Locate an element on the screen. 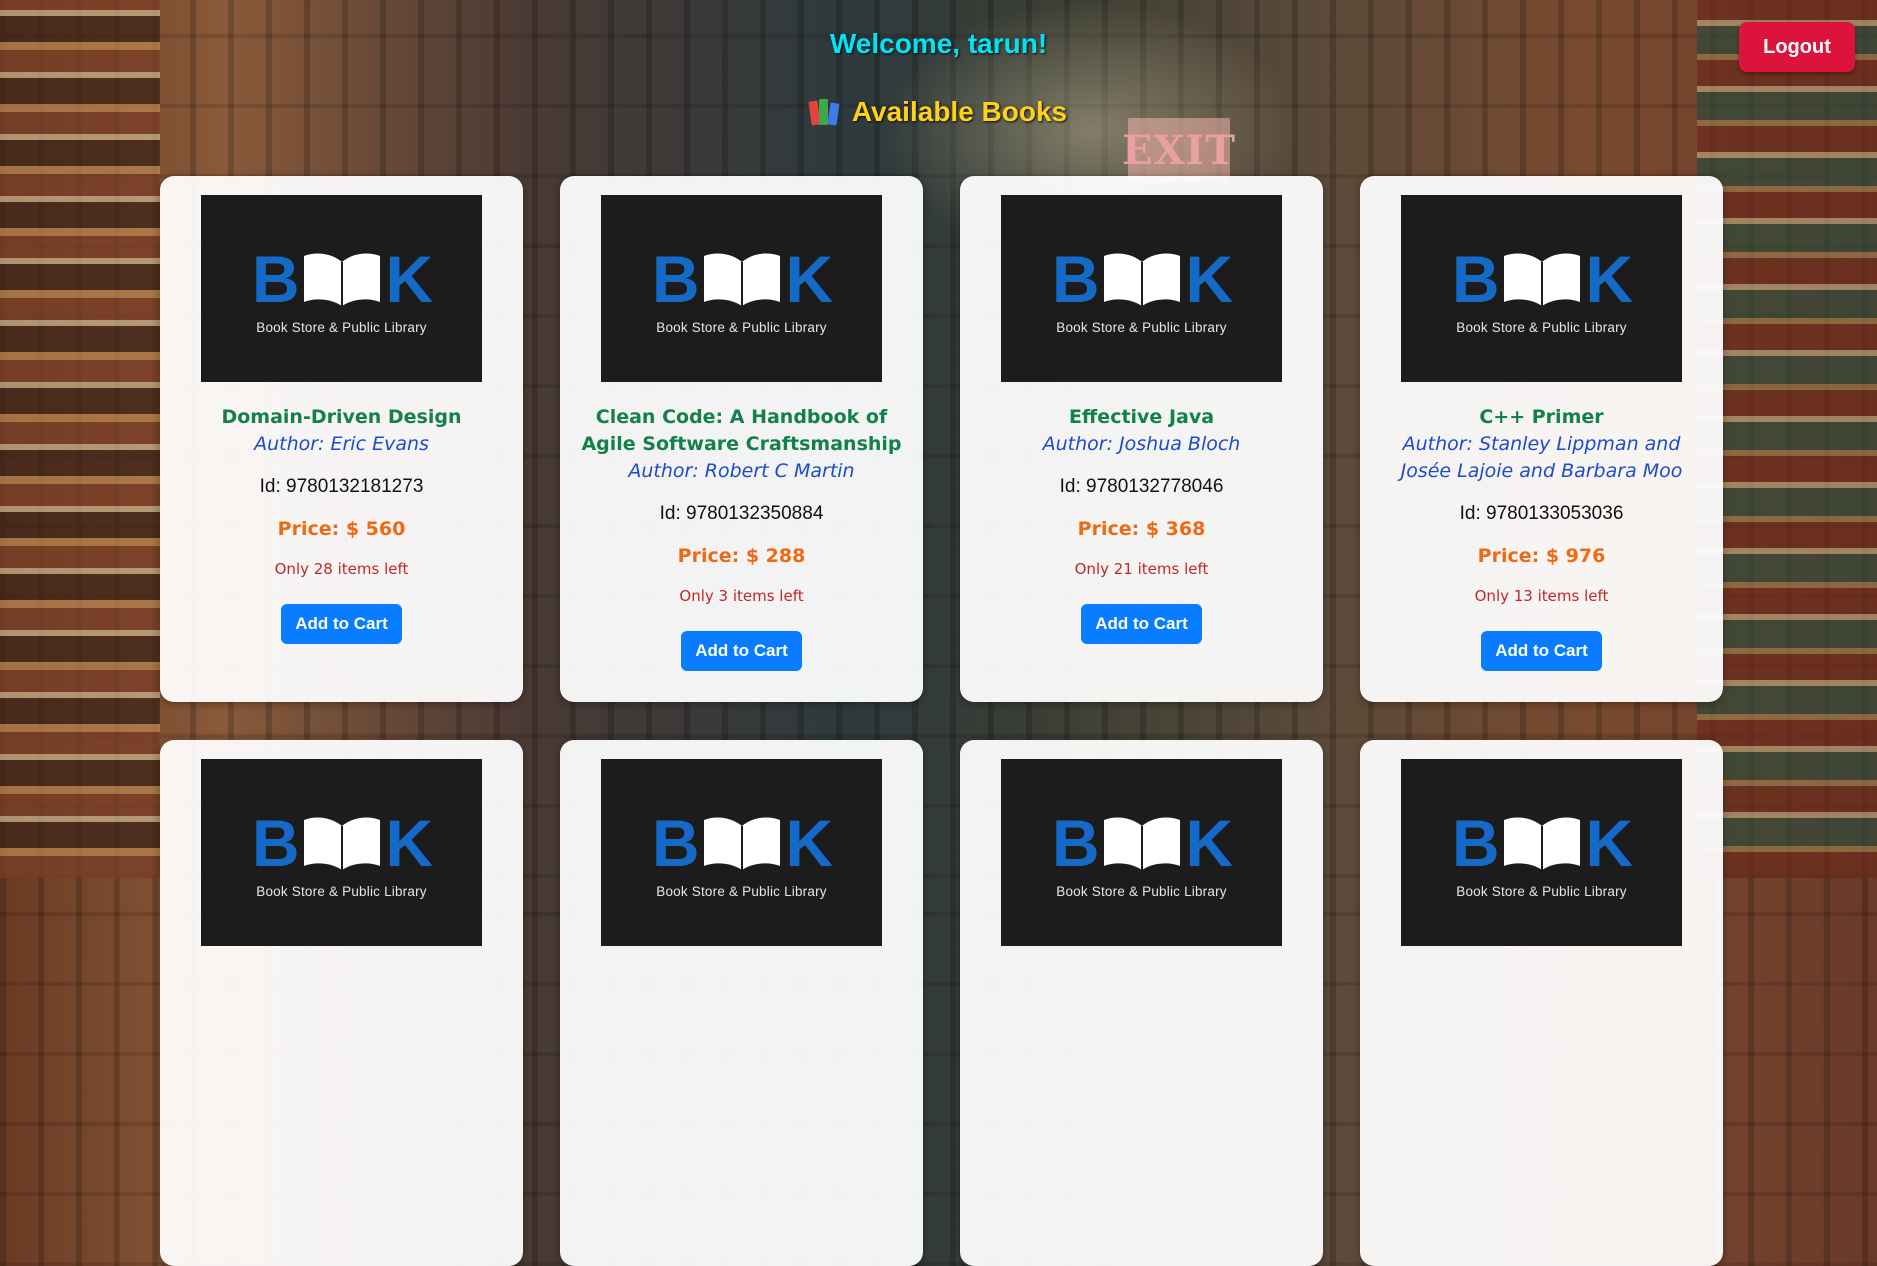 The image size is (1877, 1266). book-price: Price: $ 288 is located at coordinates (741, 556).